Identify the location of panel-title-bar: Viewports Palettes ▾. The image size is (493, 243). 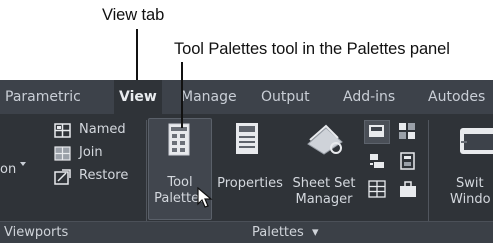
(246, 232).